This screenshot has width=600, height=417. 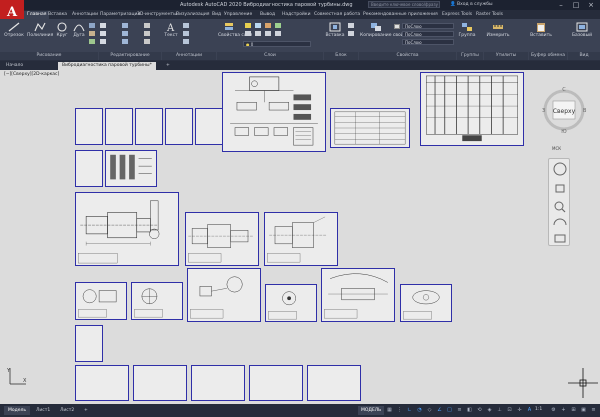 What do you see at coordinates (564, 131) in the screenshot?
I see `compass-south: Ю` at bounding box center [564, 131].